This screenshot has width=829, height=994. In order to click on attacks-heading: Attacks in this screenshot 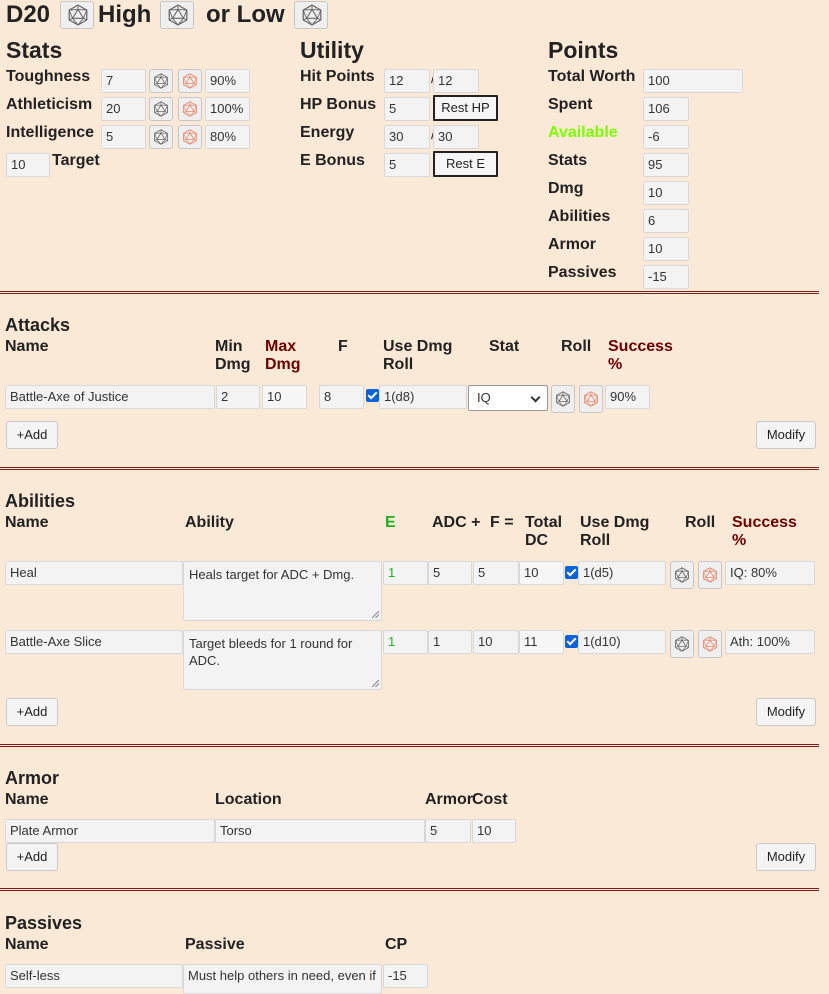, I will do `click(38, 325)`.